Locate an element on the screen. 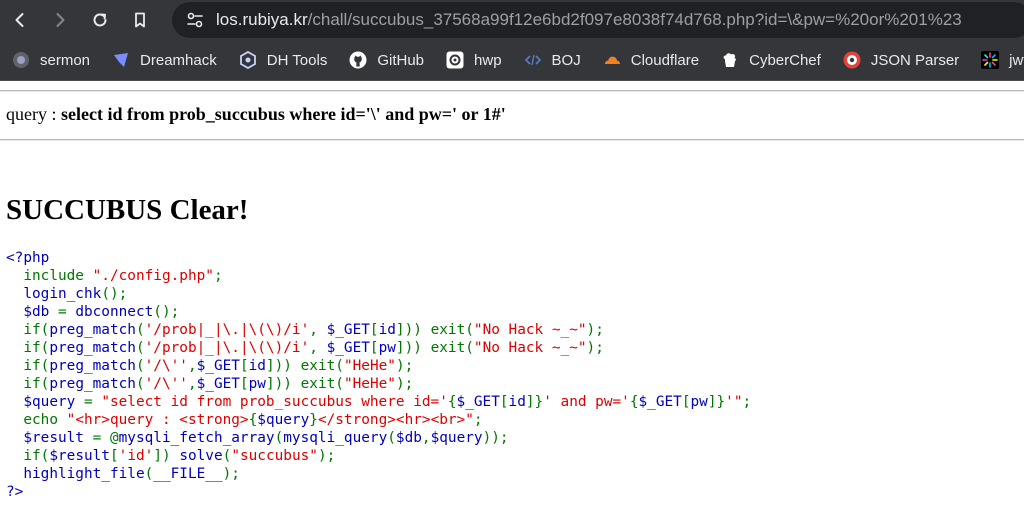 The image size is (1024, 522). code-token: "No Hack ~_~" is located at coordinates (530, 330).